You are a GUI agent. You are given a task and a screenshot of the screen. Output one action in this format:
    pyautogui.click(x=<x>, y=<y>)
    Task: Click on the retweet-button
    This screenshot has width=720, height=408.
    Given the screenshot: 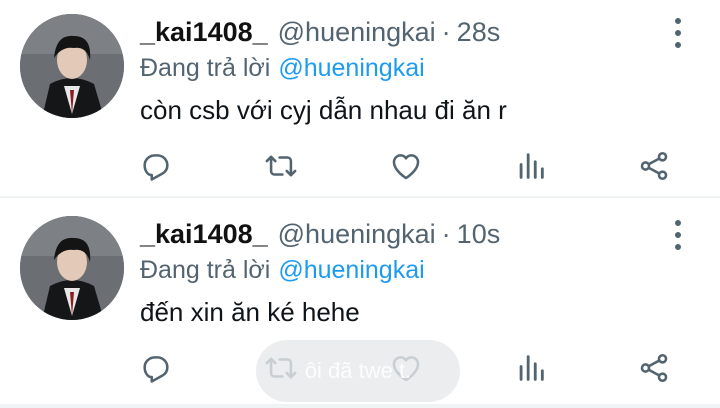 What is the action you would take?
    pyautogui.click(x=281, y=166)
    